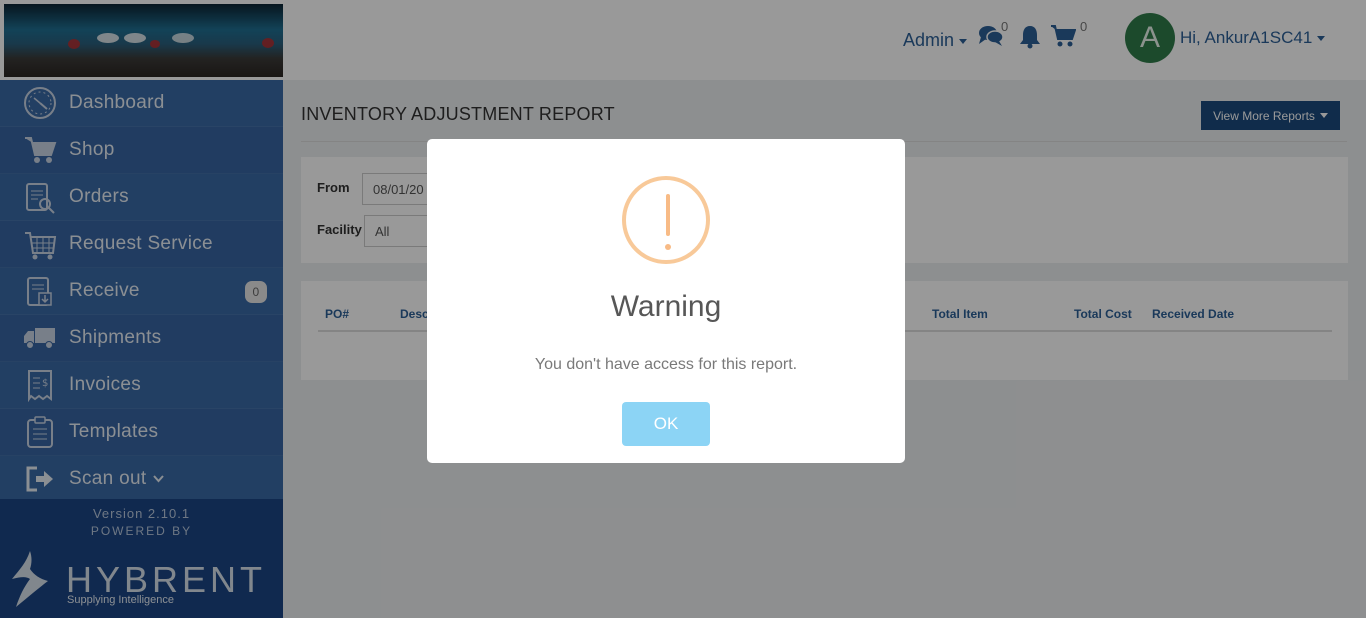  Describe the element at coordinates (666, 424) in the screenshot. I see `ok-button: OK` at that location.